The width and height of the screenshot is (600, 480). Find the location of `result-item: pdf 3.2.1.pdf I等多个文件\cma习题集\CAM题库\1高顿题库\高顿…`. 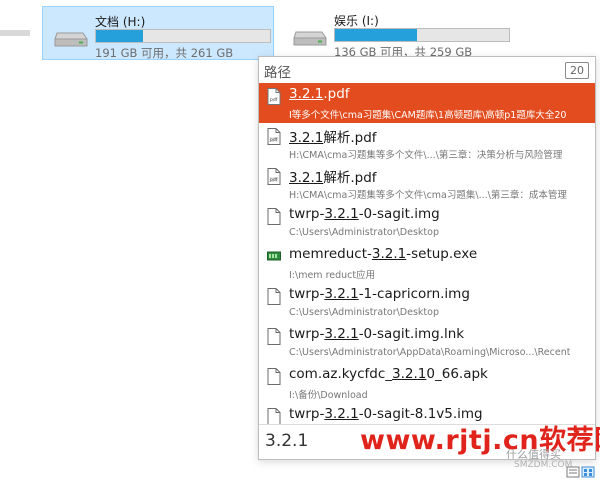

result-item: pdf 3.2.1.pdf I等多个文件\cma习题集\CAM题库\1高顿题库\高顿… is located at coordinates (427, 103).